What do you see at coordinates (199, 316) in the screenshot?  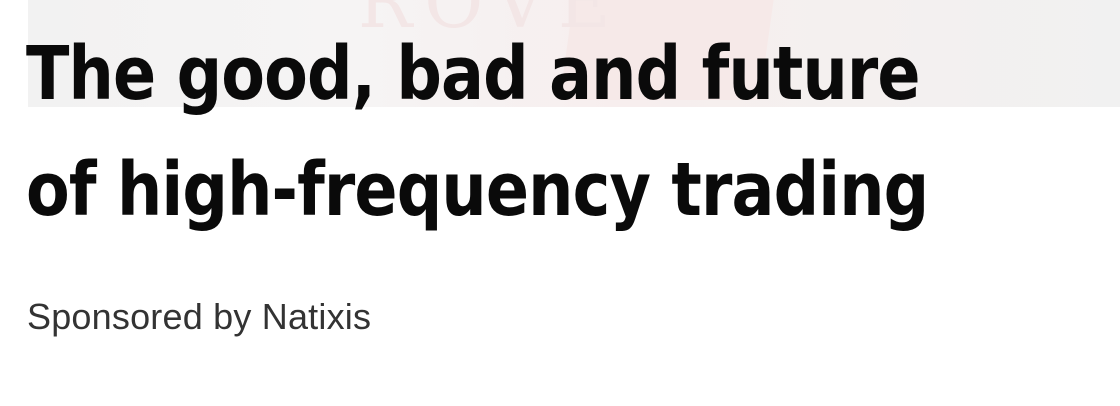 I see `sponsor-label: Sponsored by Natixis` at bounding box center [199, 316].